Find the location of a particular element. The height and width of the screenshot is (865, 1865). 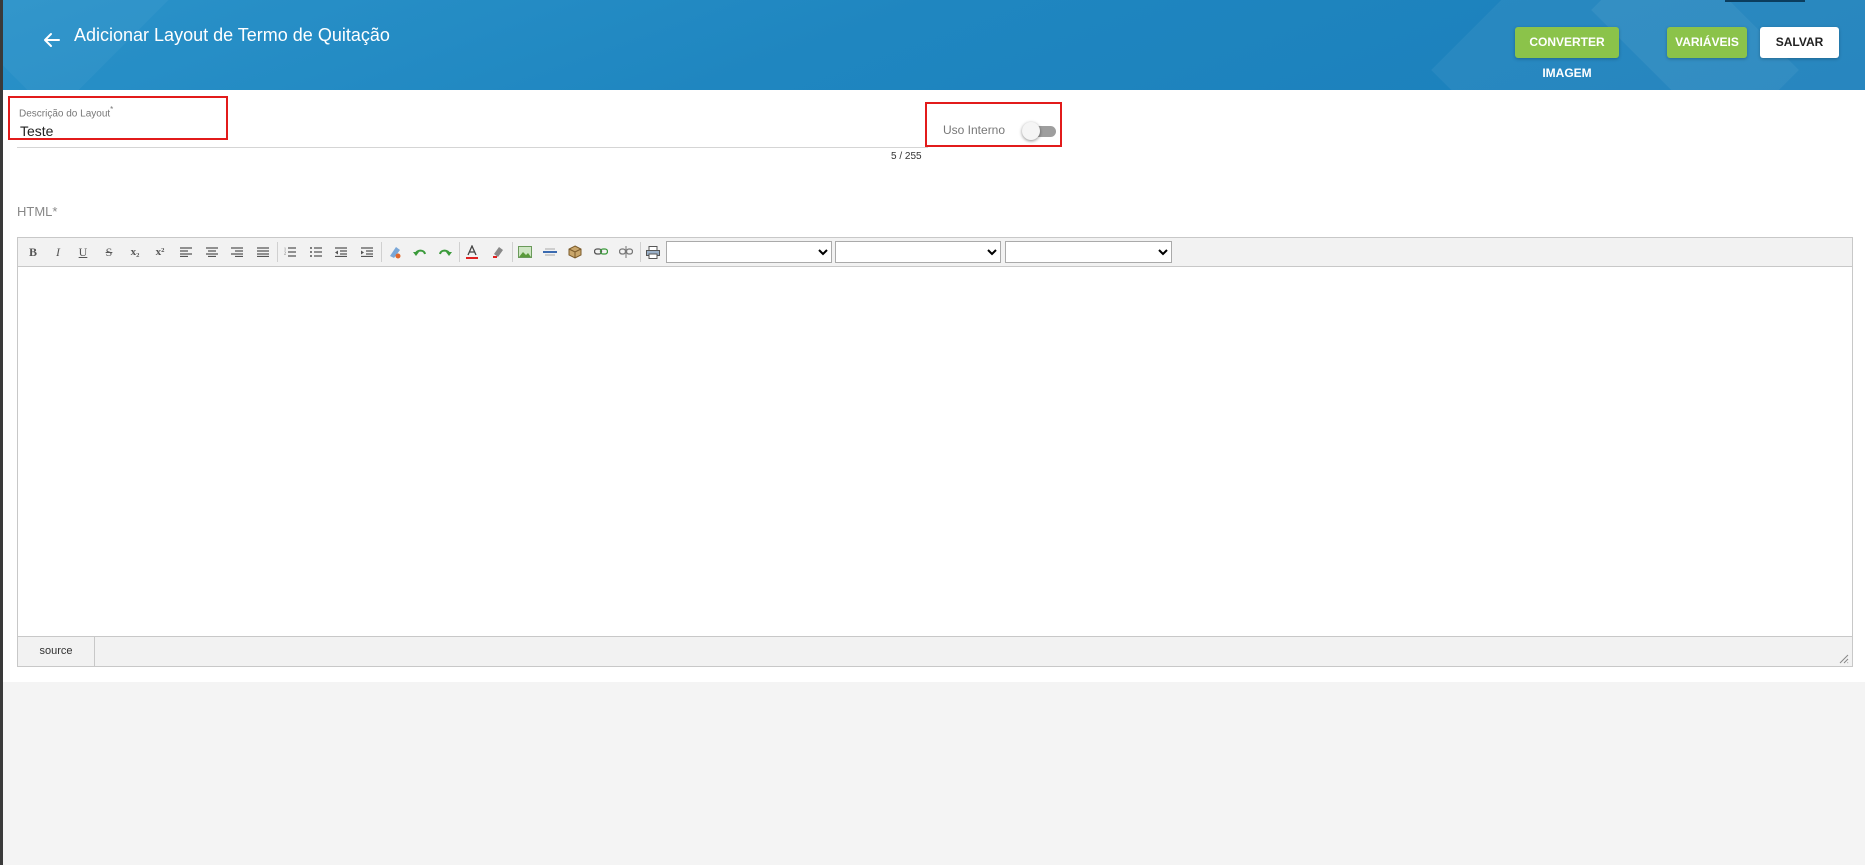

size-select is located at coordinates (918, 252).